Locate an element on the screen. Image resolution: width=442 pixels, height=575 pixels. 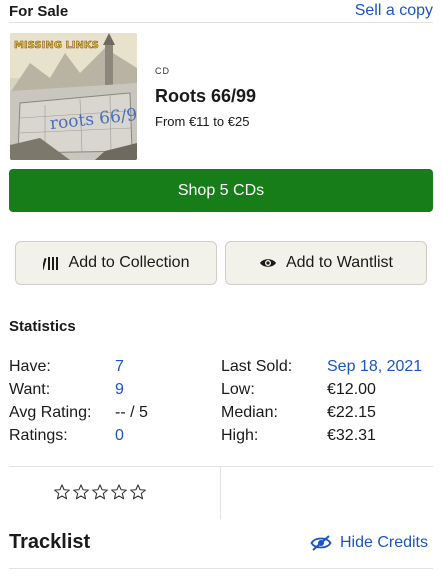
tracklist-title: Tracklist is located at coordinates (50, 542).